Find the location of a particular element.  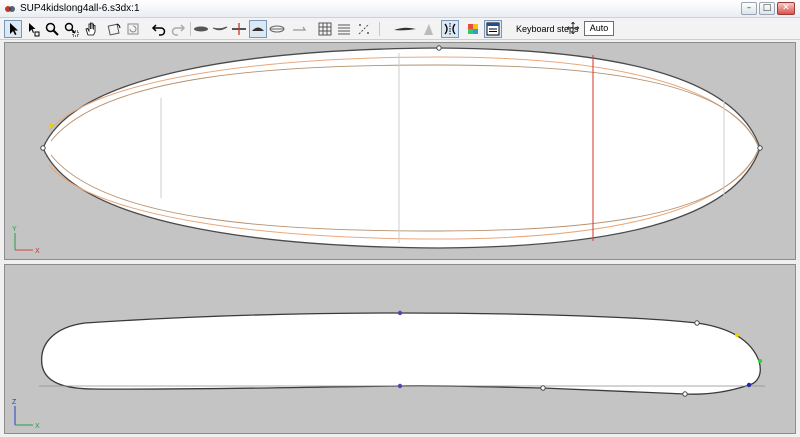

z-axis-label: Z is located at coordinates (14, 402).